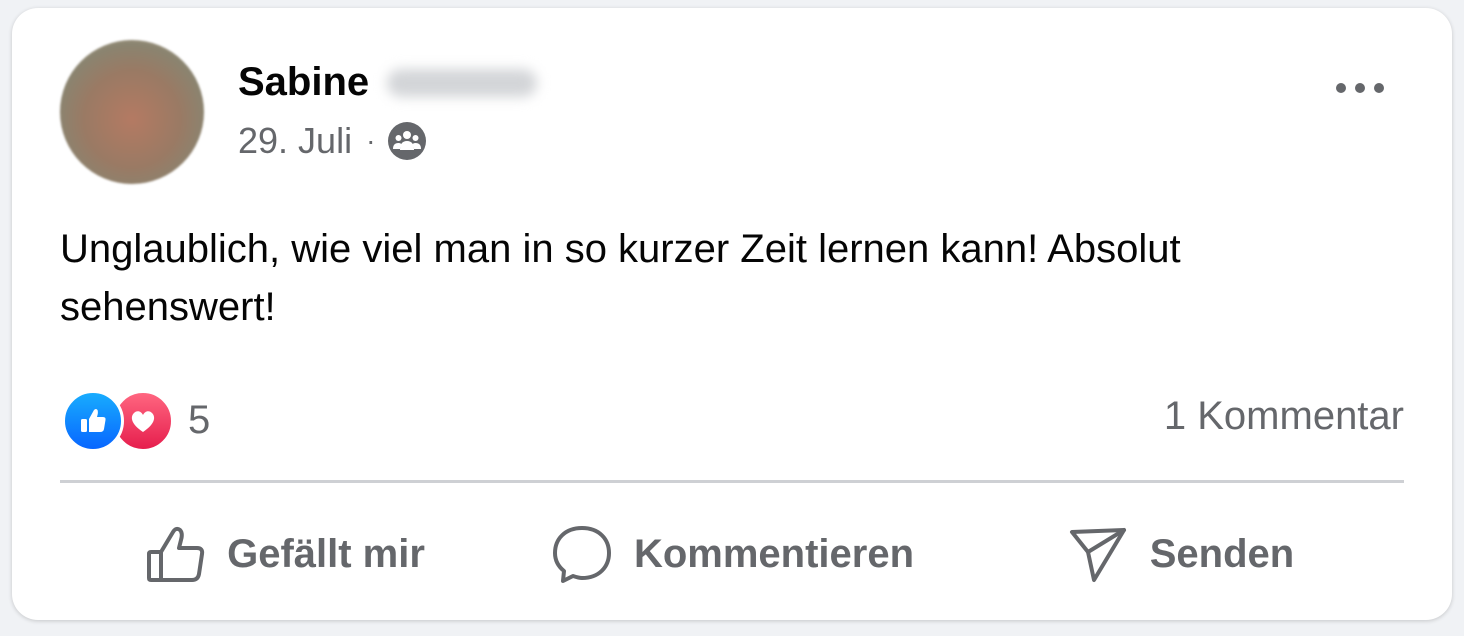  Describe the element at coordinates (1360, 88) in the screenshot. I see `more-options-icon` at that location.